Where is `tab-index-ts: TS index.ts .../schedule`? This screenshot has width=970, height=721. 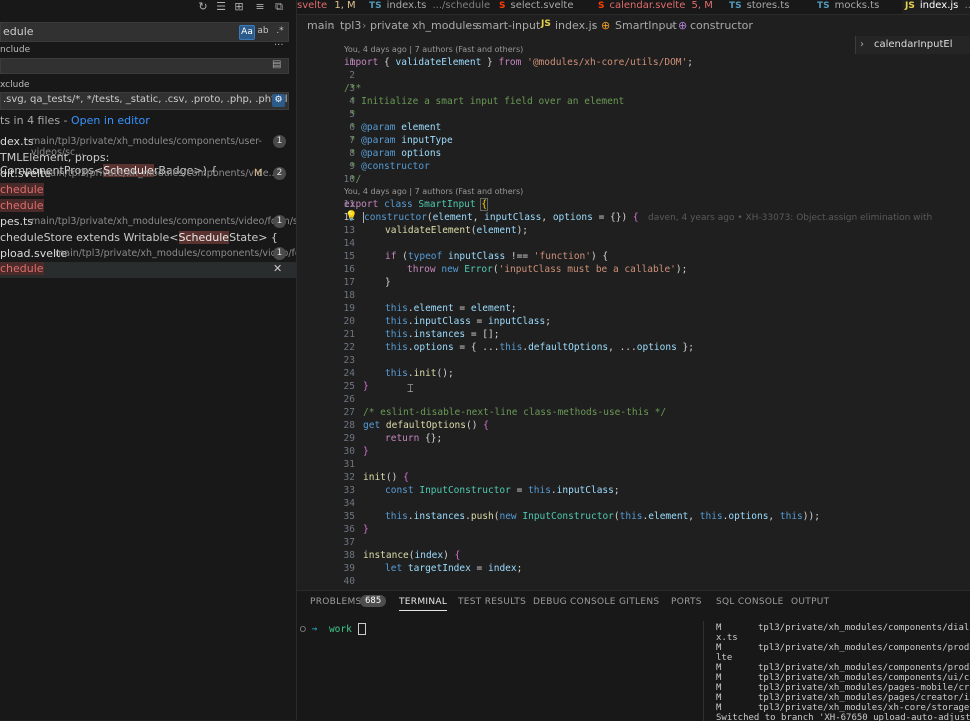
tab-index-ts: TS index.ts .../schedule is located at coordinates (429, 7).